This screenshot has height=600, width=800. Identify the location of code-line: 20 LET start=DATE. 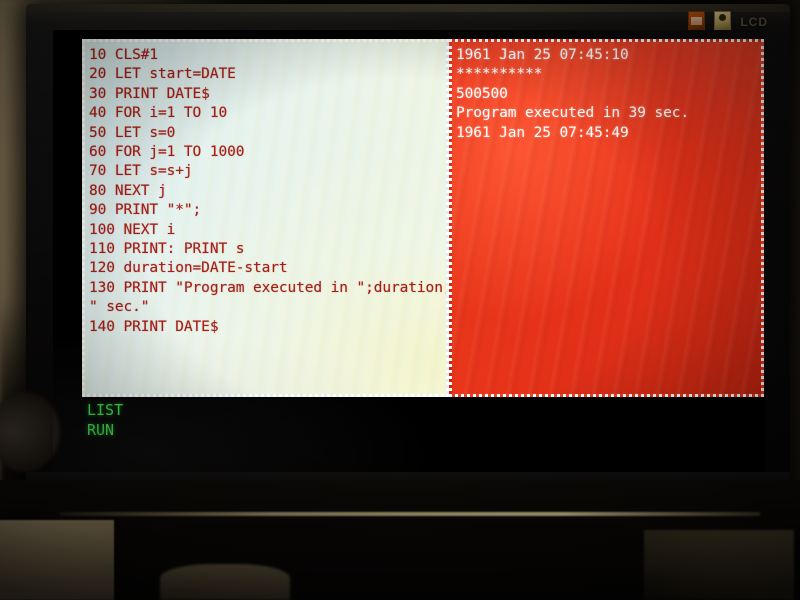
(162, 74).